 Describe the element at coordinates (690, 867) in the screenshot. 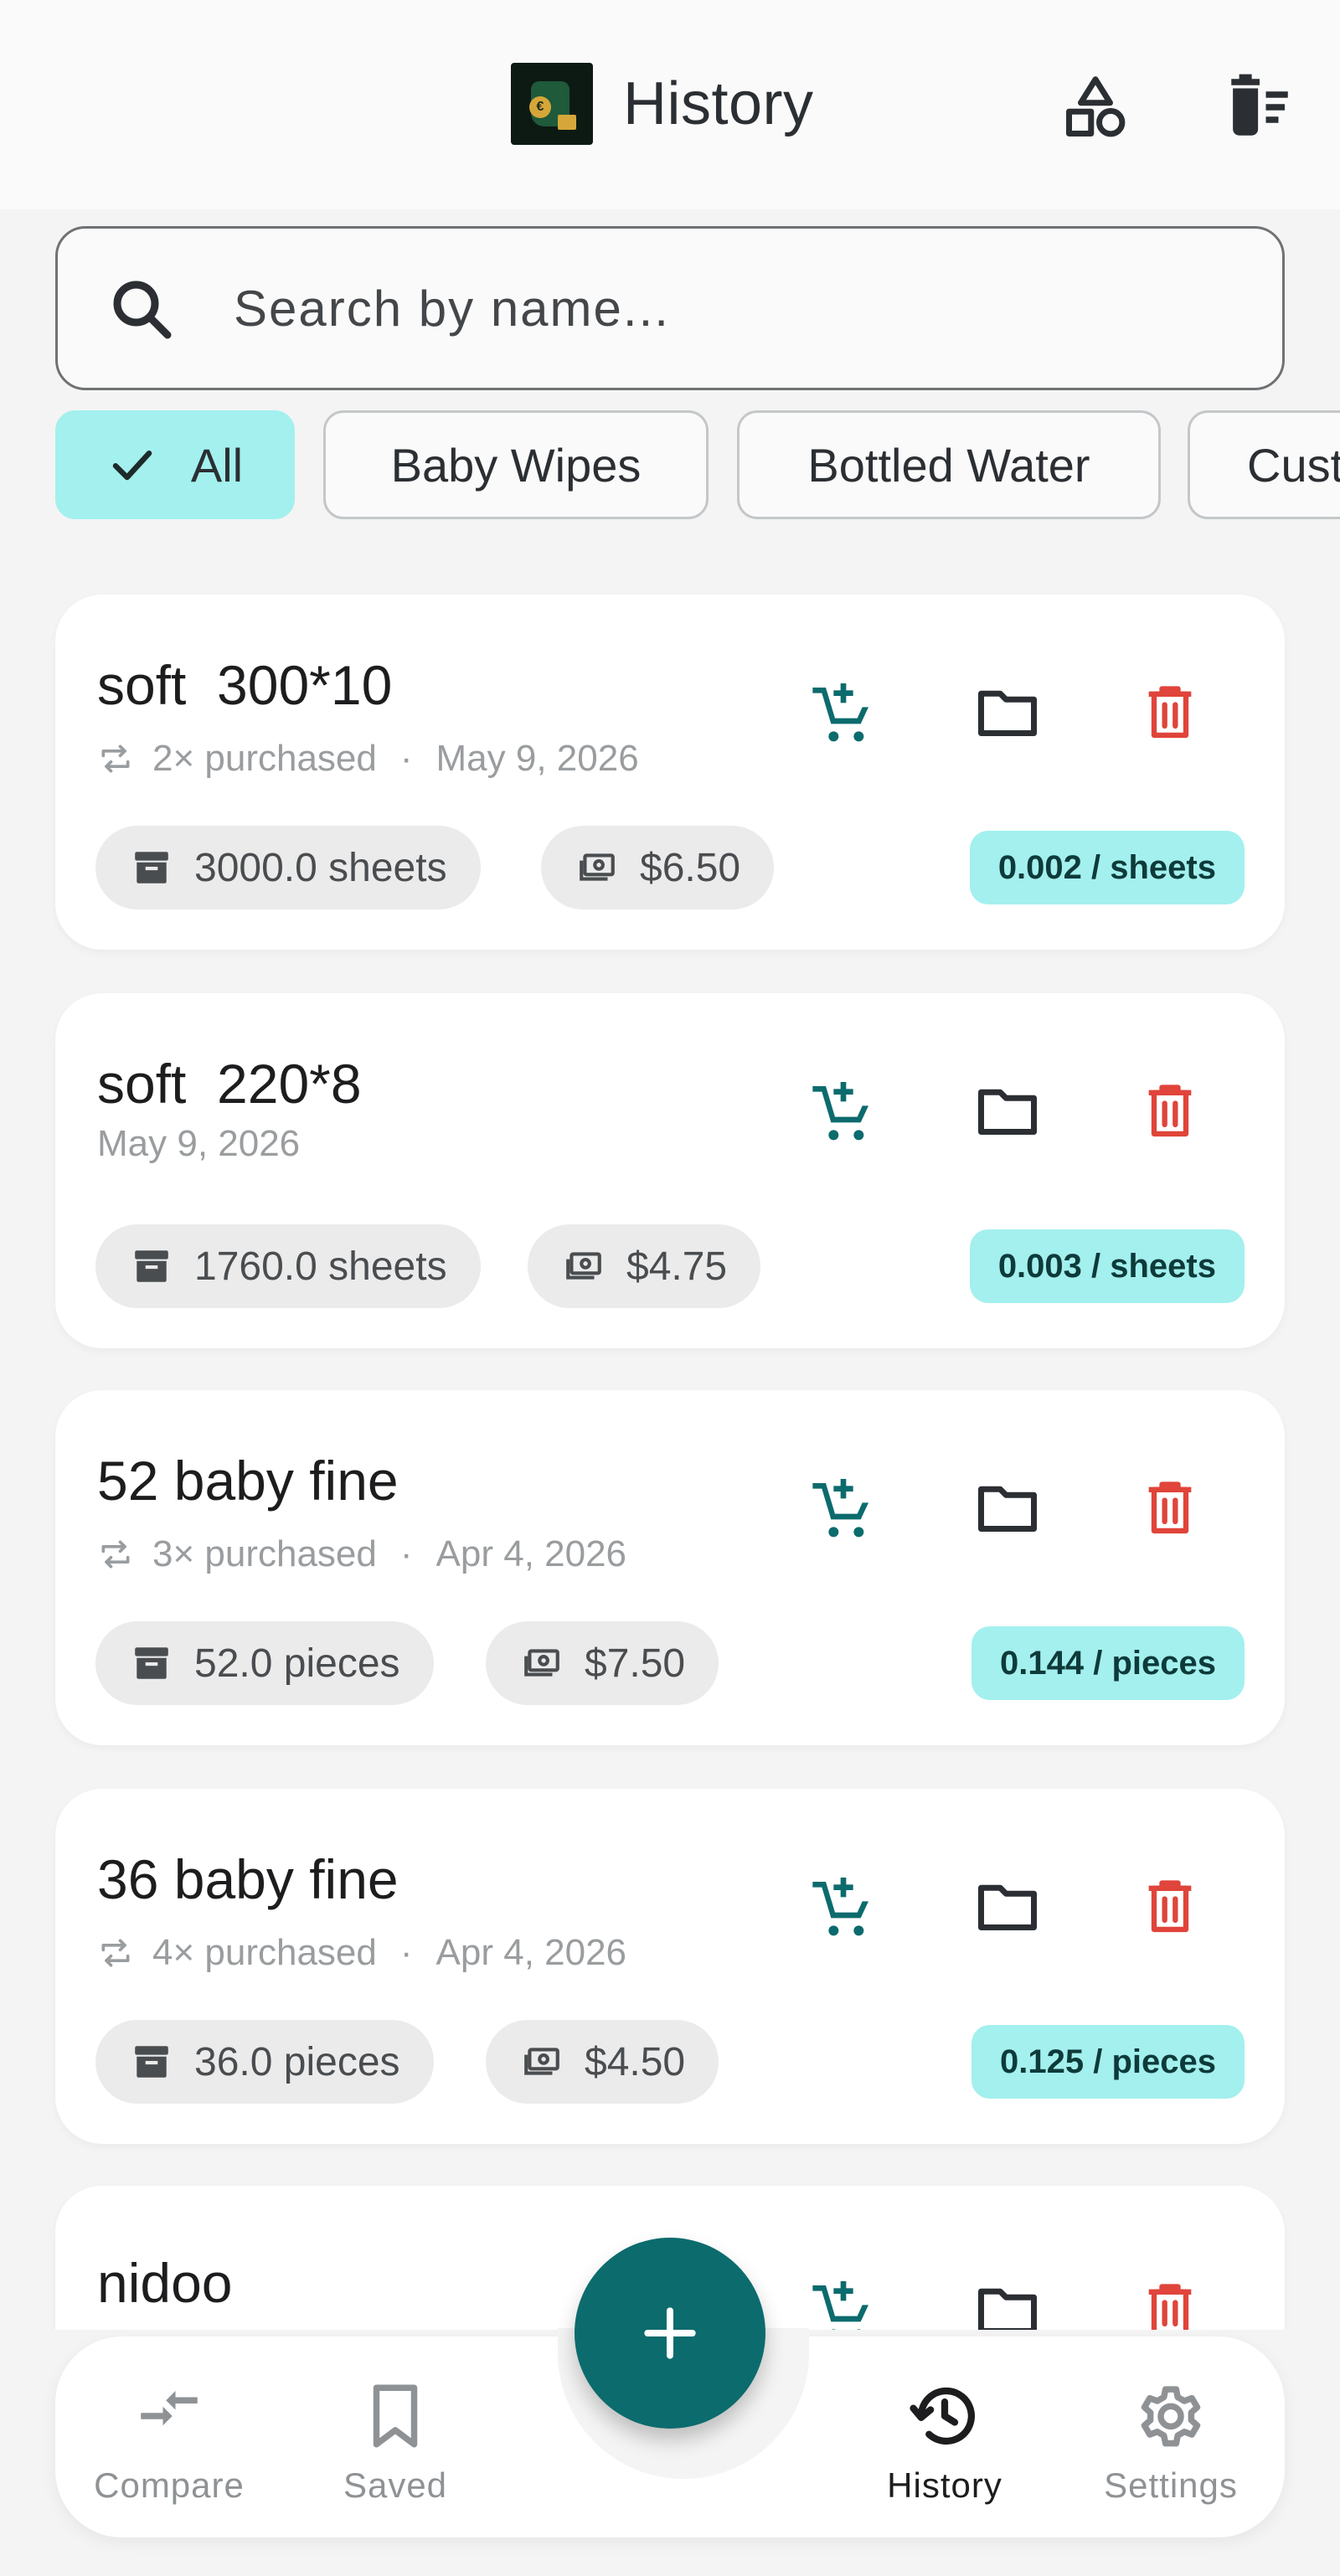

I see `price-value: $6.50` at that location.